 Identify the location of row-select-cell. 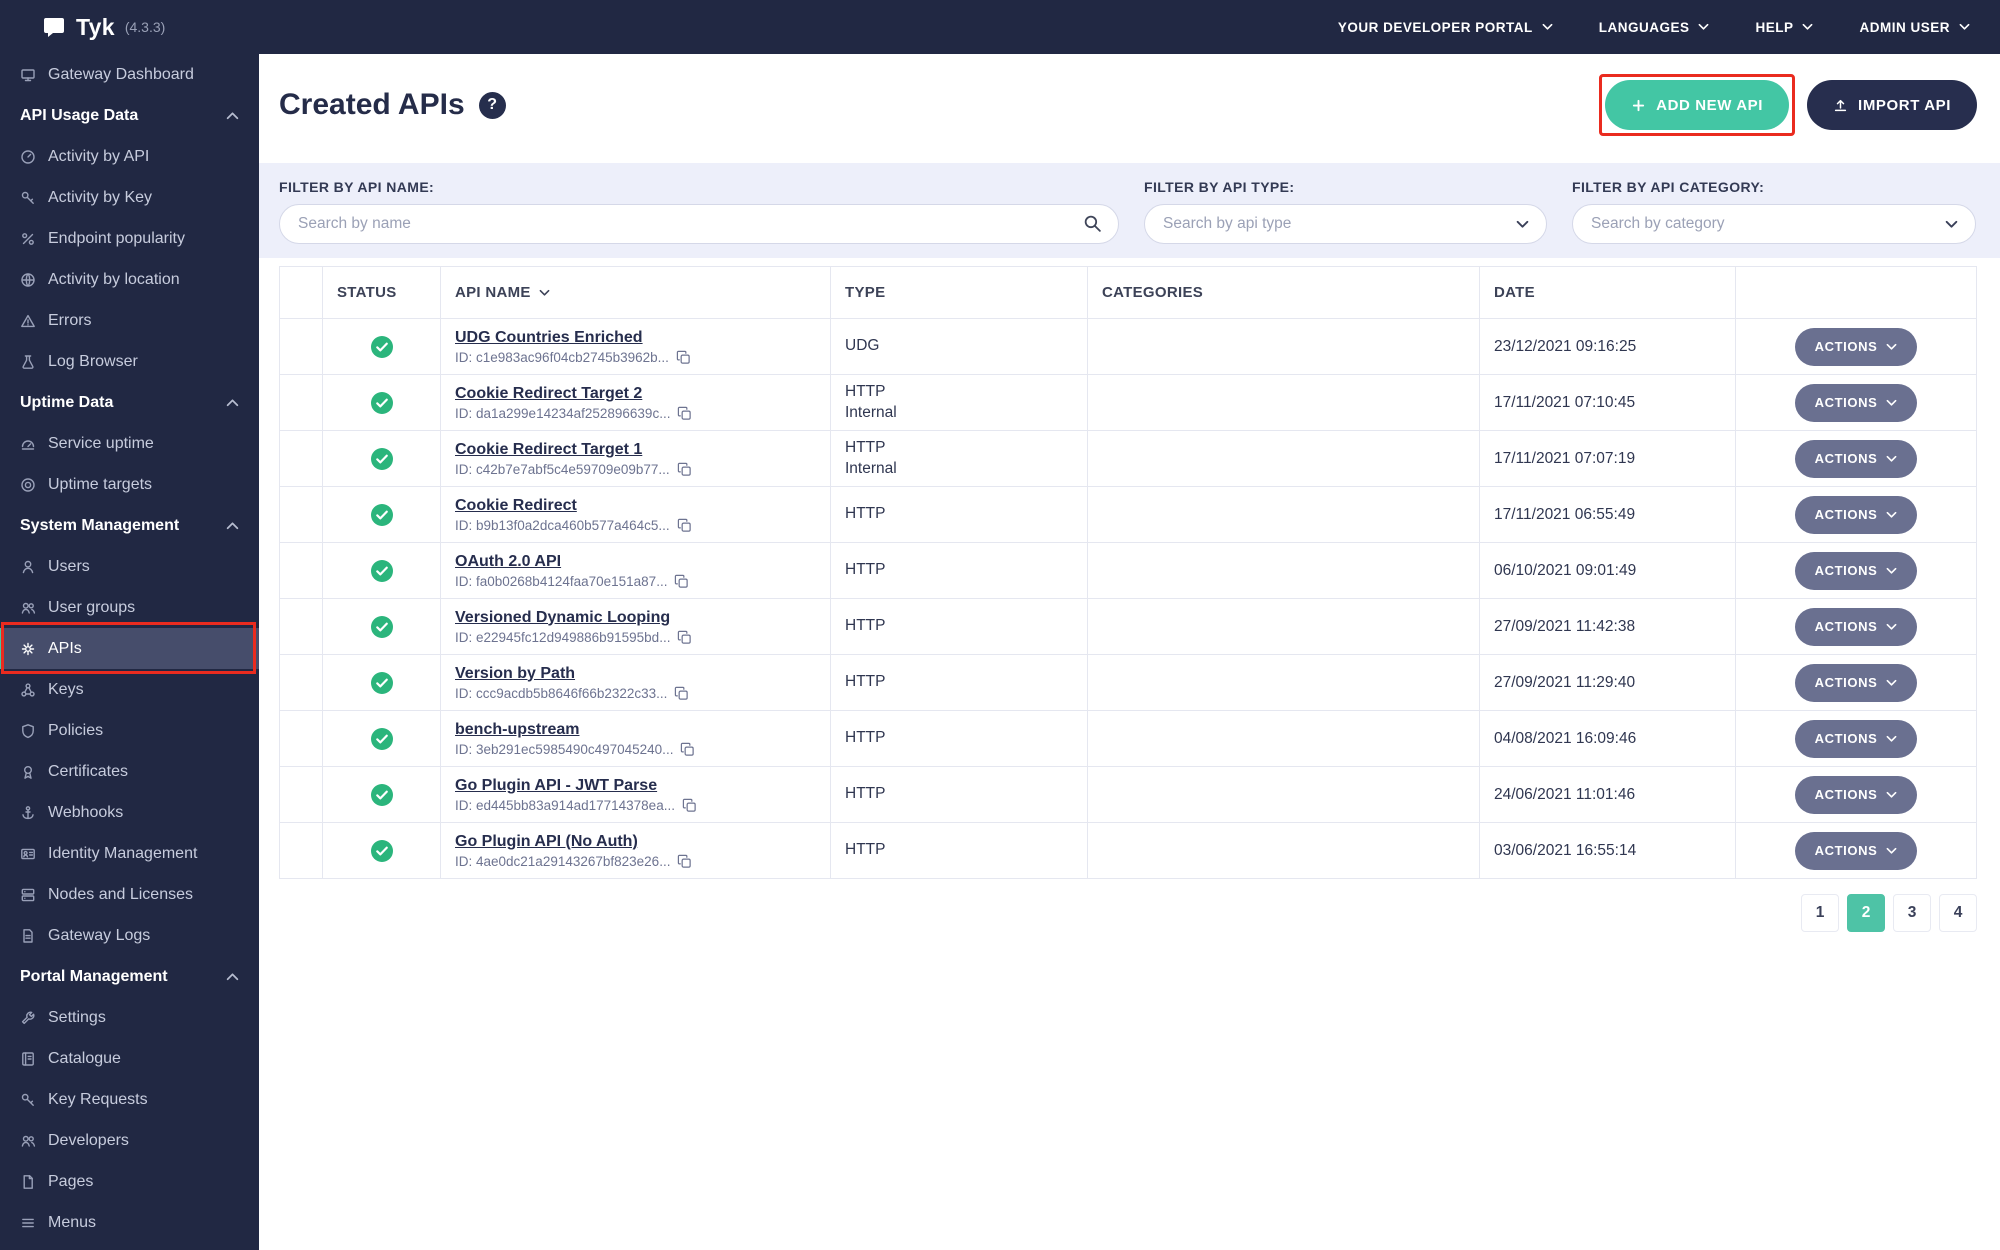
(301, 515).